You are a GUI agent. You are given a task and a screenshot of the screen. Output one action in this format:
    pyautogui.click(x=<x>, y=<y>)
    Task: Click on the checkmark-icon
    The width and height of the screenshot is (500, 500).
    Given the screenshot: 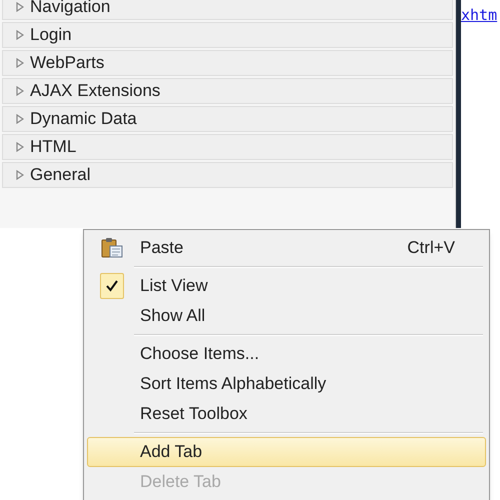 What is the action you would take?
    pyautogui.click(x=112, y=286)
    